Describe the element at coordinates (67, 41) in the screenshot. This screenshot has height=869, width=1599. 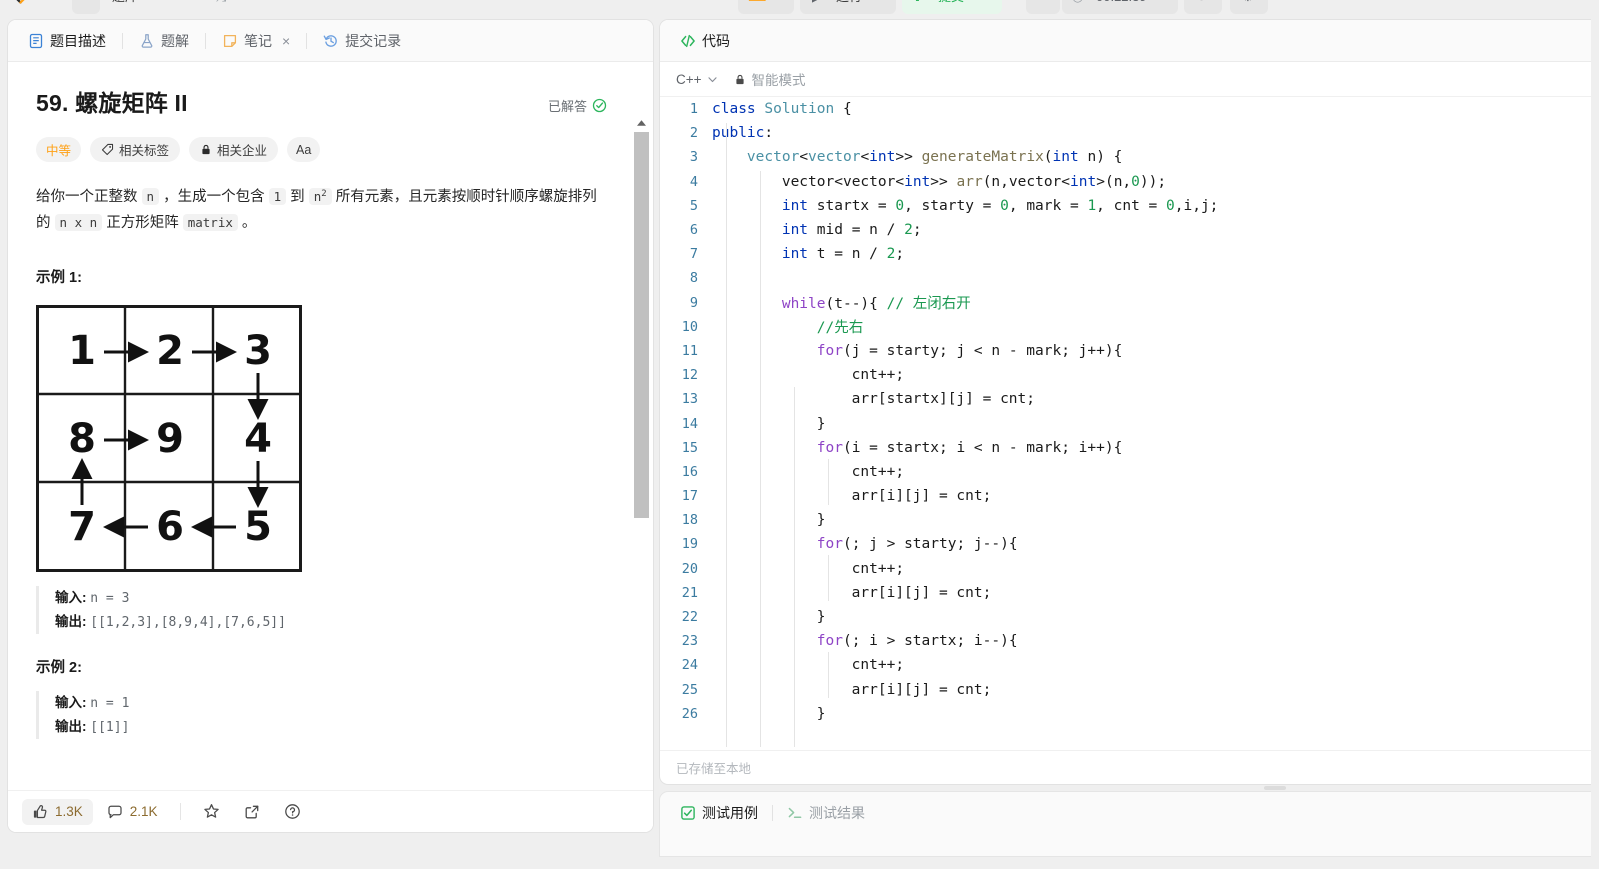
I see `tab-description: 题目描述` at that location.